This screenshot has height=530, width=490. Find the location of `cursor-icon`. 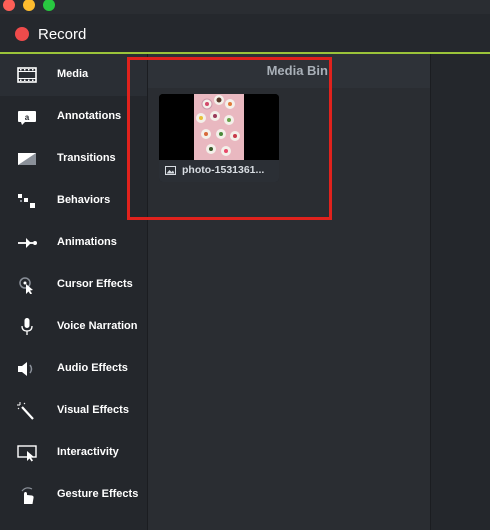

cursor-icon is located at coordinates (26, 285).